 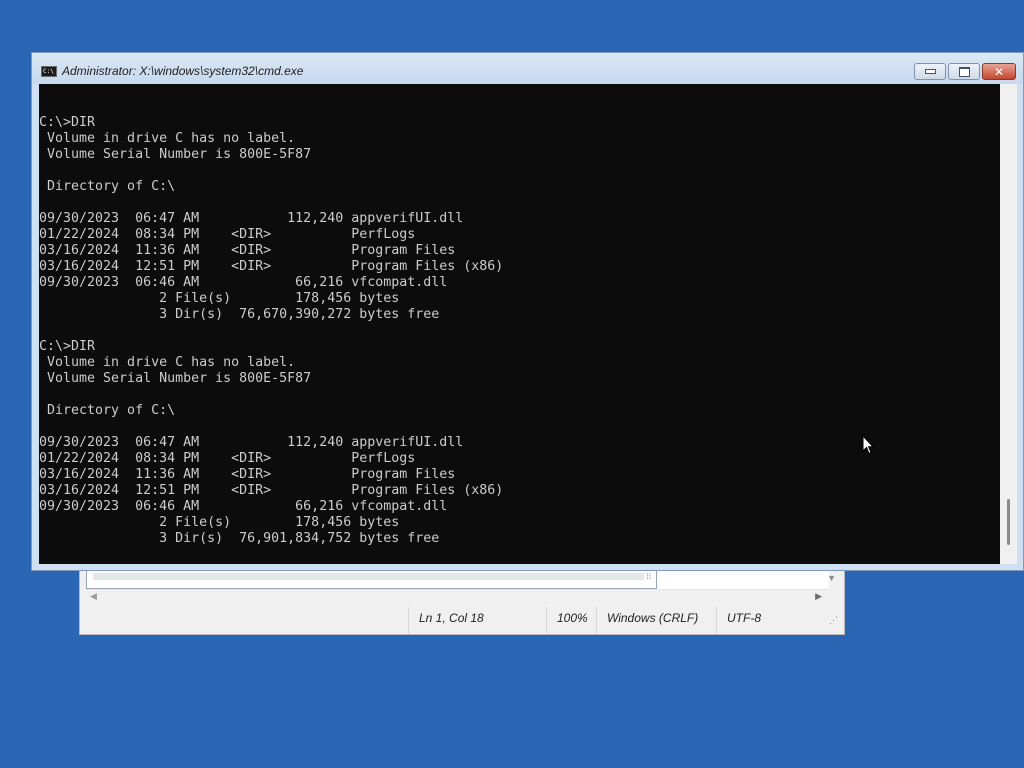 I want to click on scroll-left-arrow-icon: ◀, so click(x=93, y=596).